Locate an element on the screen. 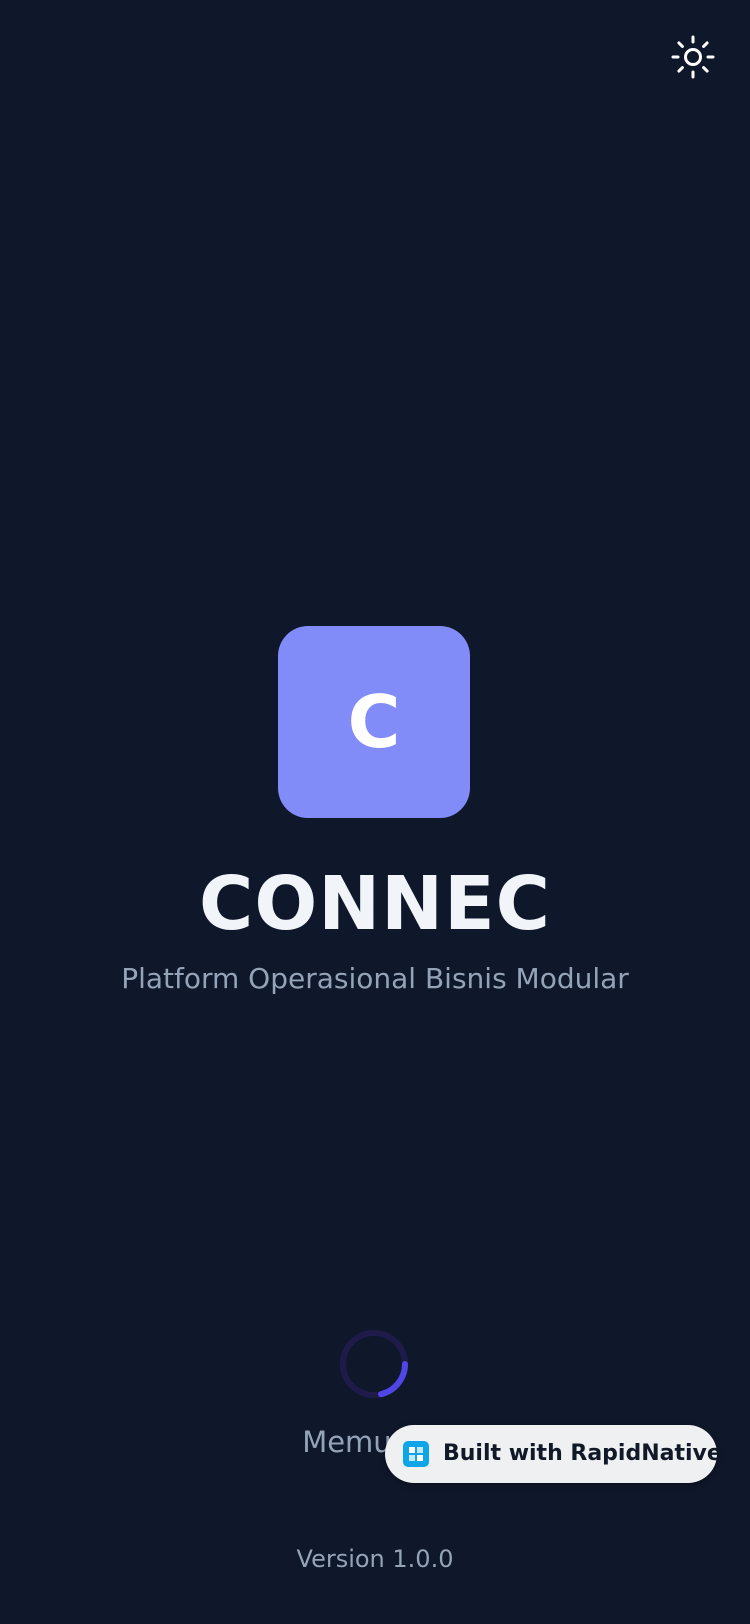 The image size is (750, 1624). app-tagline: Platform Operasional Bisnis Modular is located at coordinates (375, 978).